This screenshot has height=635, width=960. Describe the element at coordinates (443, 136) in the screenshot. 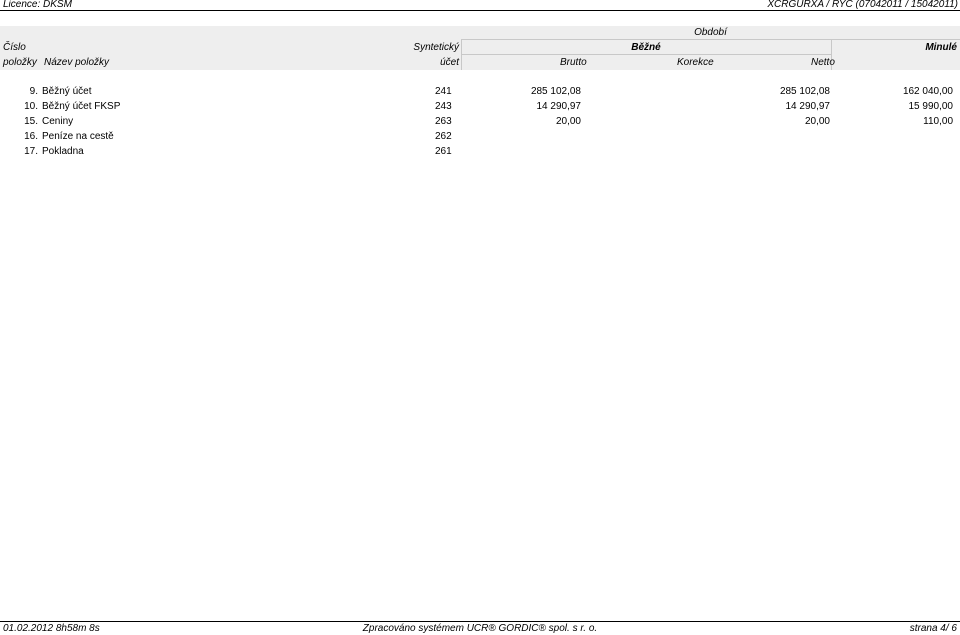

I see `row-account: 262` at that location.